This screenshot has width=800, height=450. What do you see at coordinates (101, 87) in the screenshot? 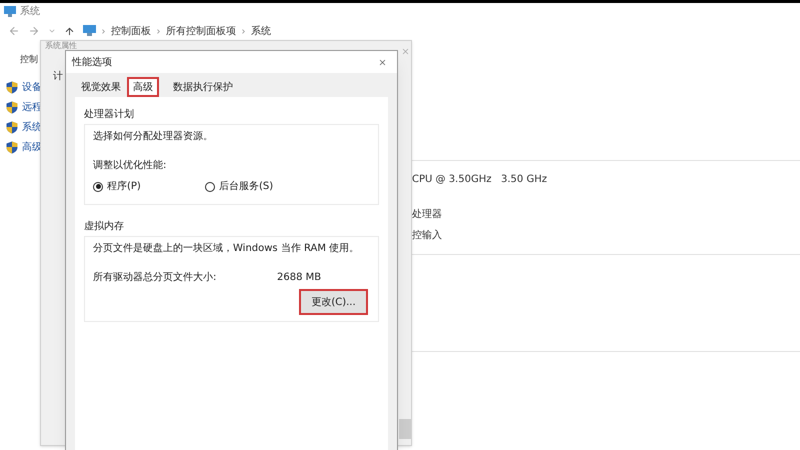
I see `tab: 视觉效果` at bounding box center [101, 87].